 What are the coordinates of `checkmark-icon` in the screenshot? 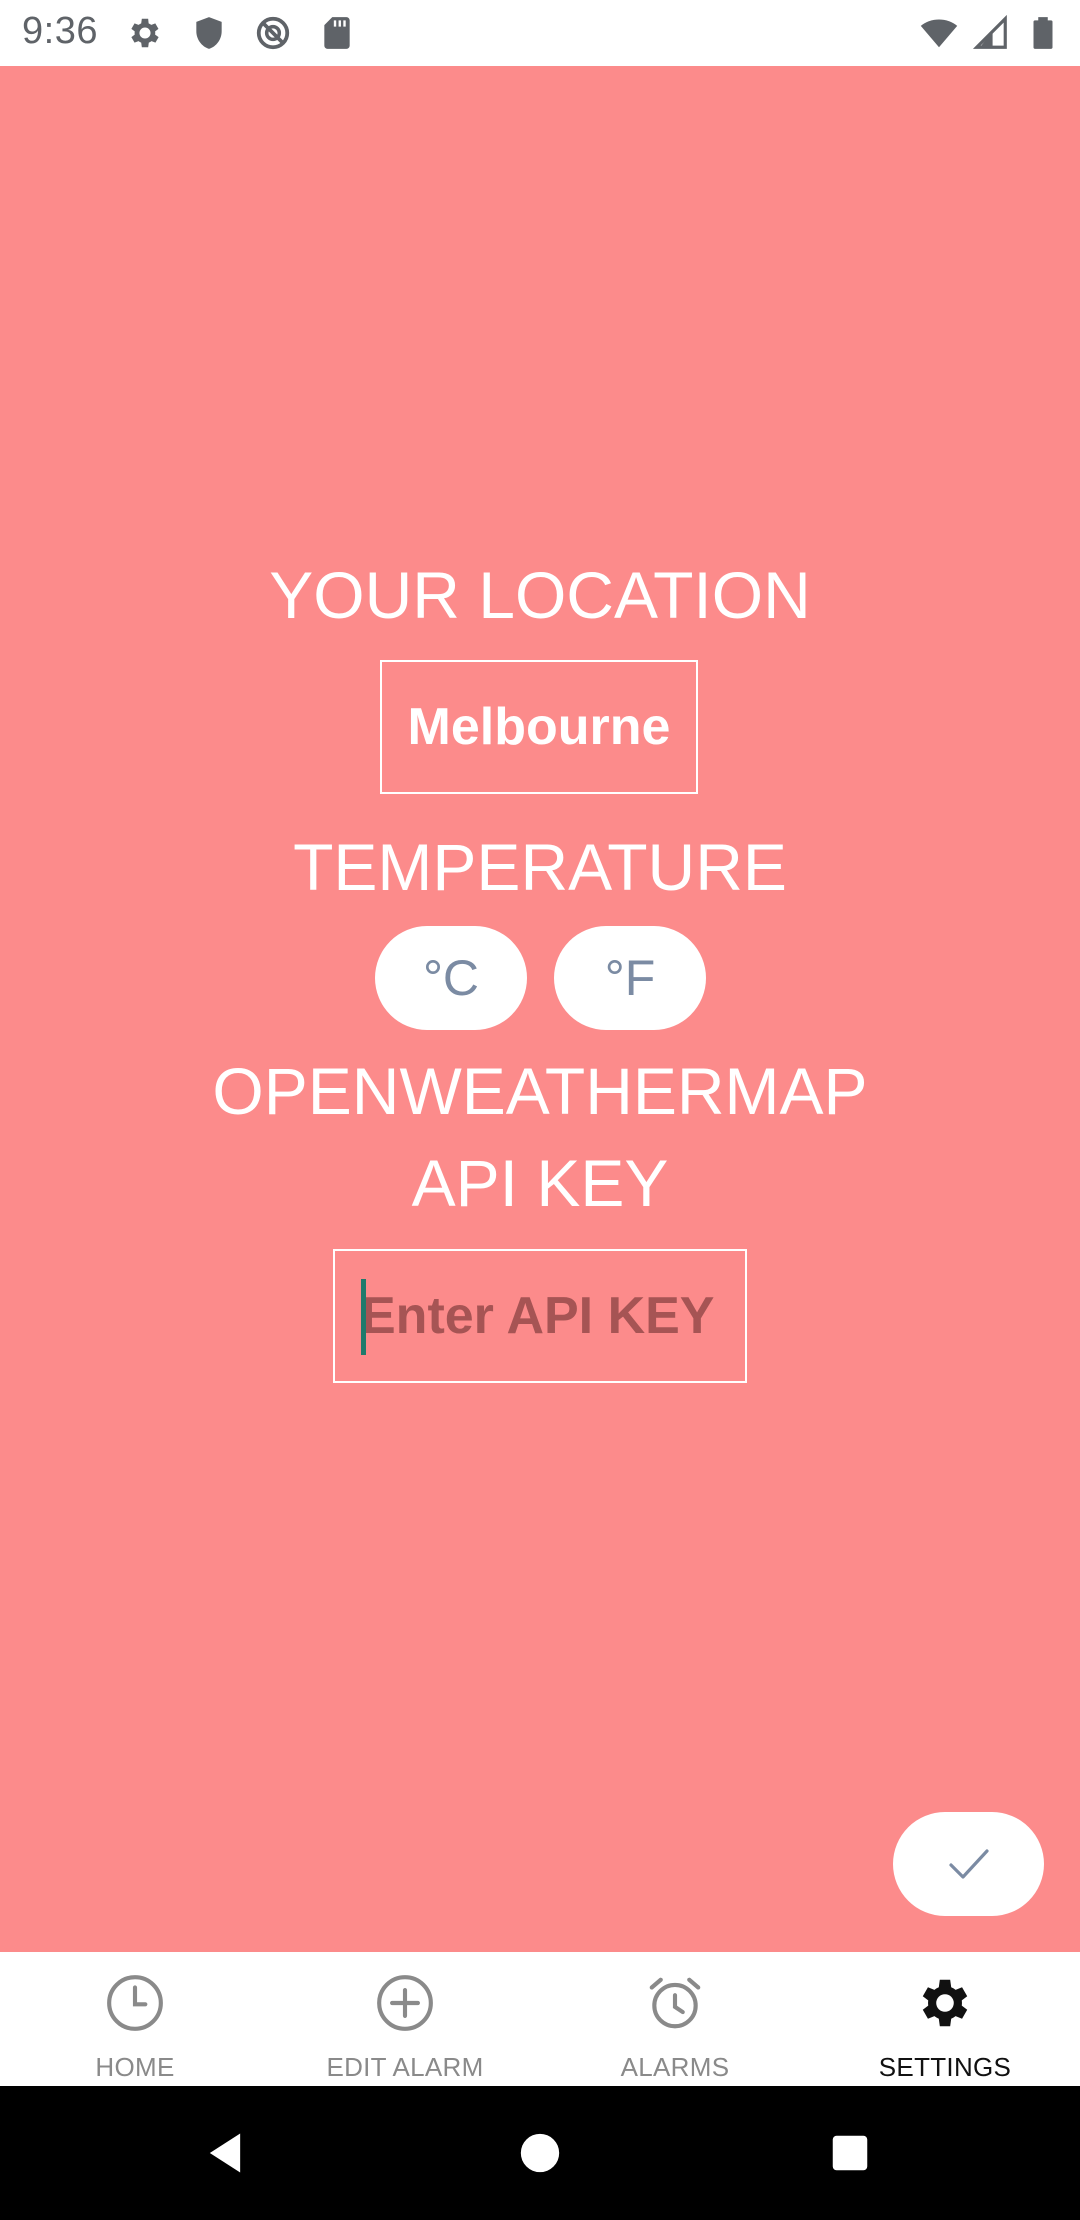 It's located at (968, 1864).